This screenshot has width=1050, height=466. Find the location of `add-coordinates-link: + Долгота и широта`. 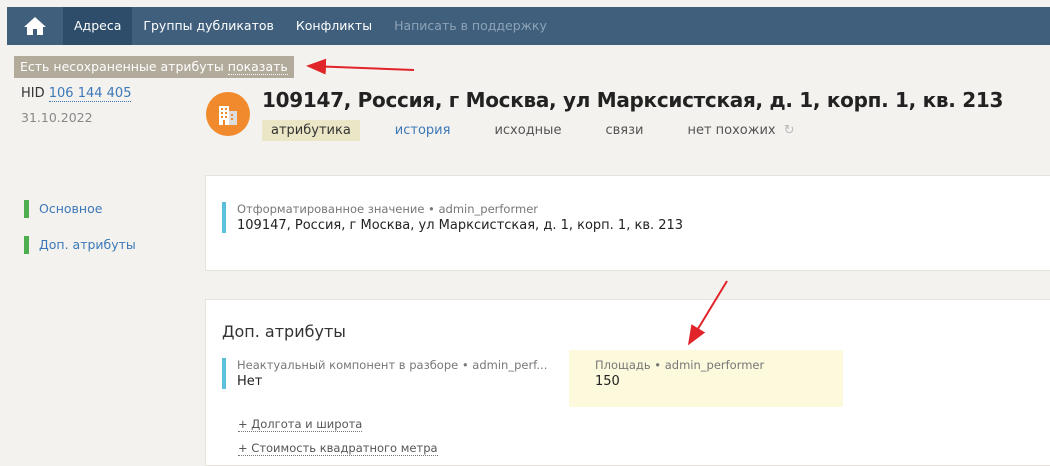

add-coordinates-link: + Долгота и широта is located at coordinates (300, 424).